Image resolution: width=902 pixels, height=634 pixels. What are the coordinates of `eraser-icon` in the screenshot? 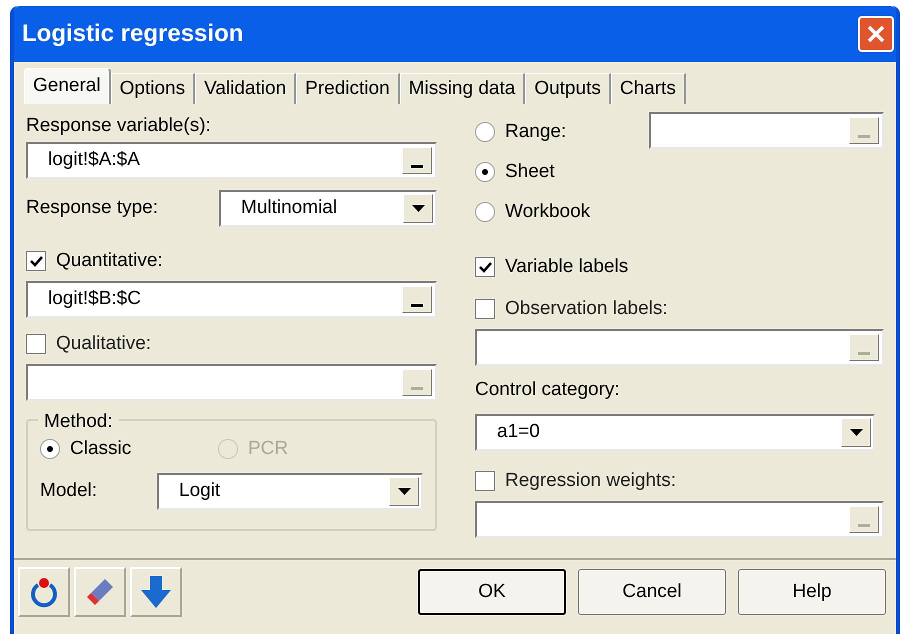 It's located at (100, 592).